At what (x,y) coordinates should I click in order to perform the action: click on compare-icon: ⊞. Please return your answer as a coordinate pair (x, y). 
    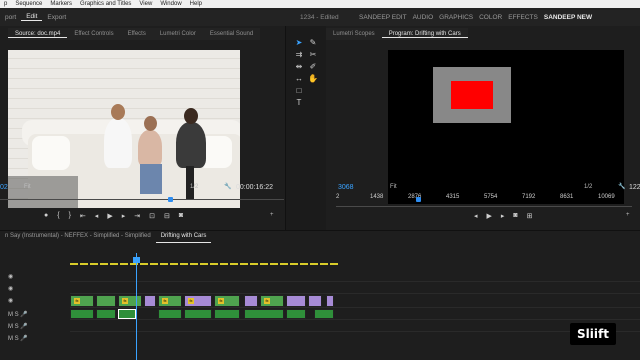
    Looking at the image, I should click on (530, 216).